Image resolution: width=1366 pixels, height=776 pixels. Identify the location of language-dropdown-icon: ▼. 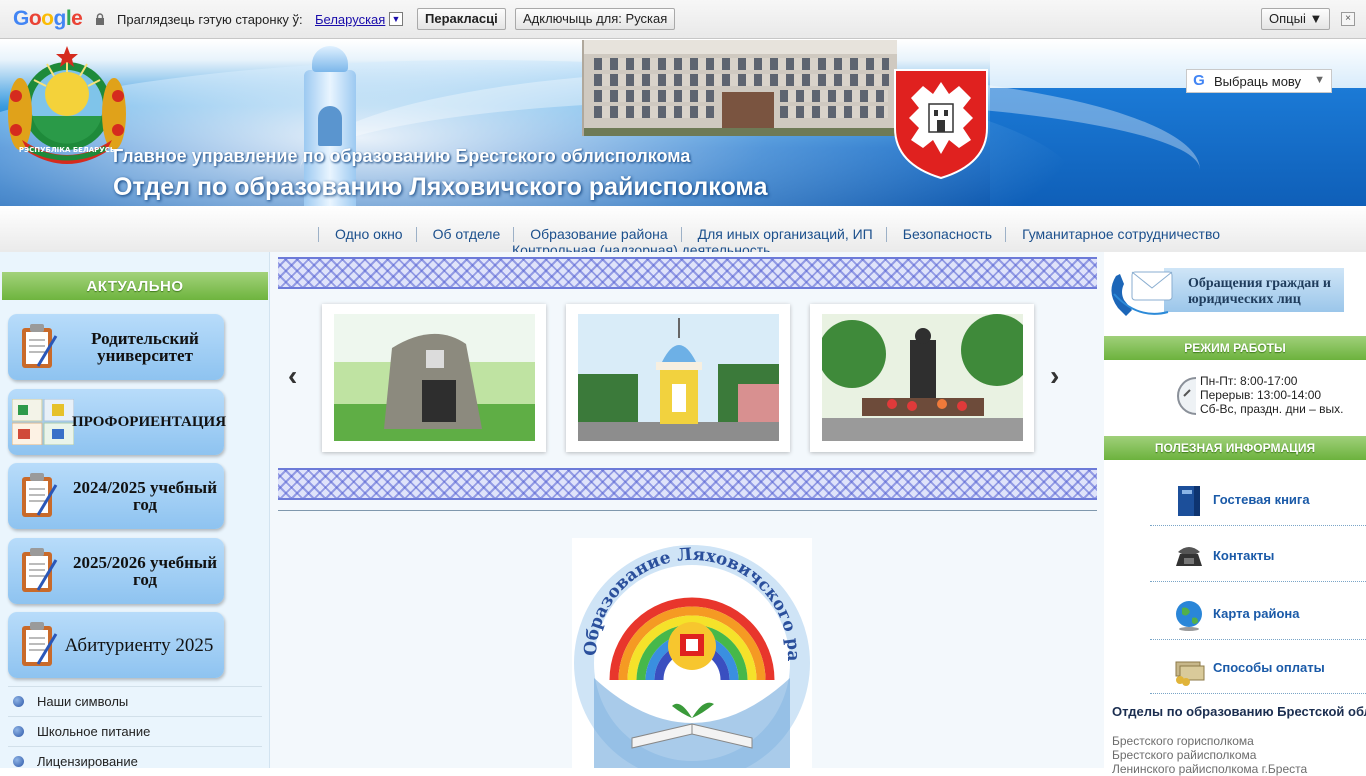
(396, 19).